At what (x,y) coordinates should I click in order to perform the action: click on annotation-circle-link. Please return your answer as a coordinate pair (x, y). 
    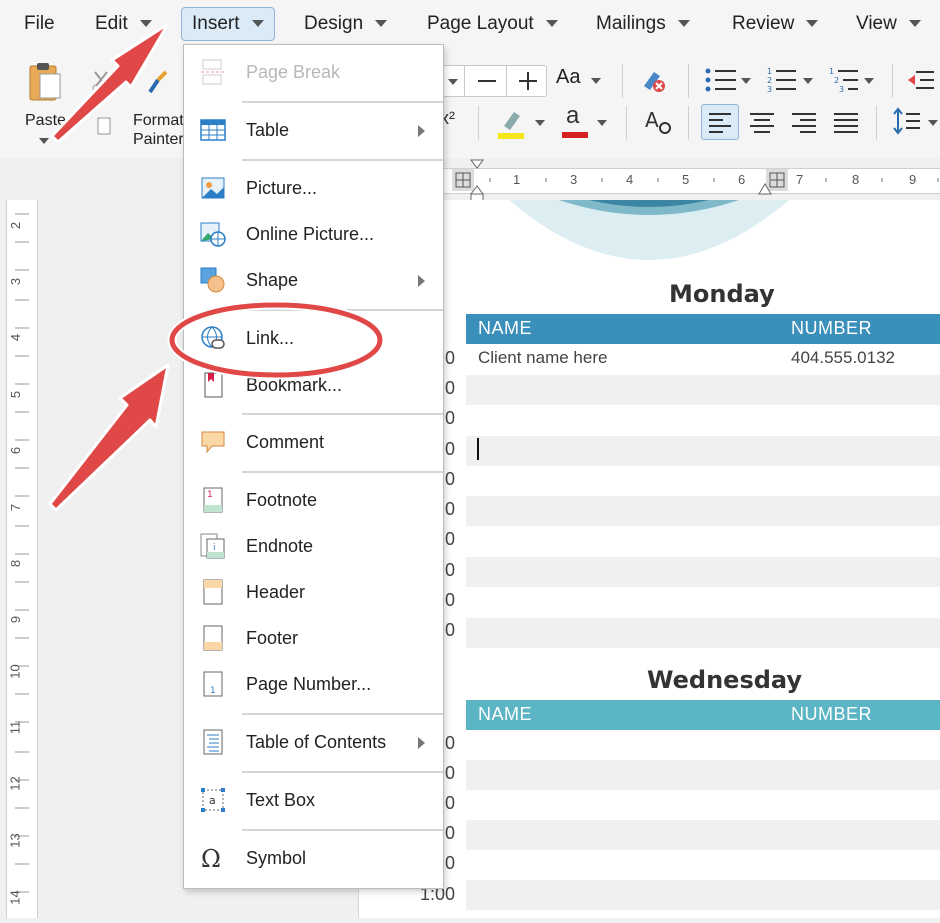
    Looking at the image, I should click on (276, 340).